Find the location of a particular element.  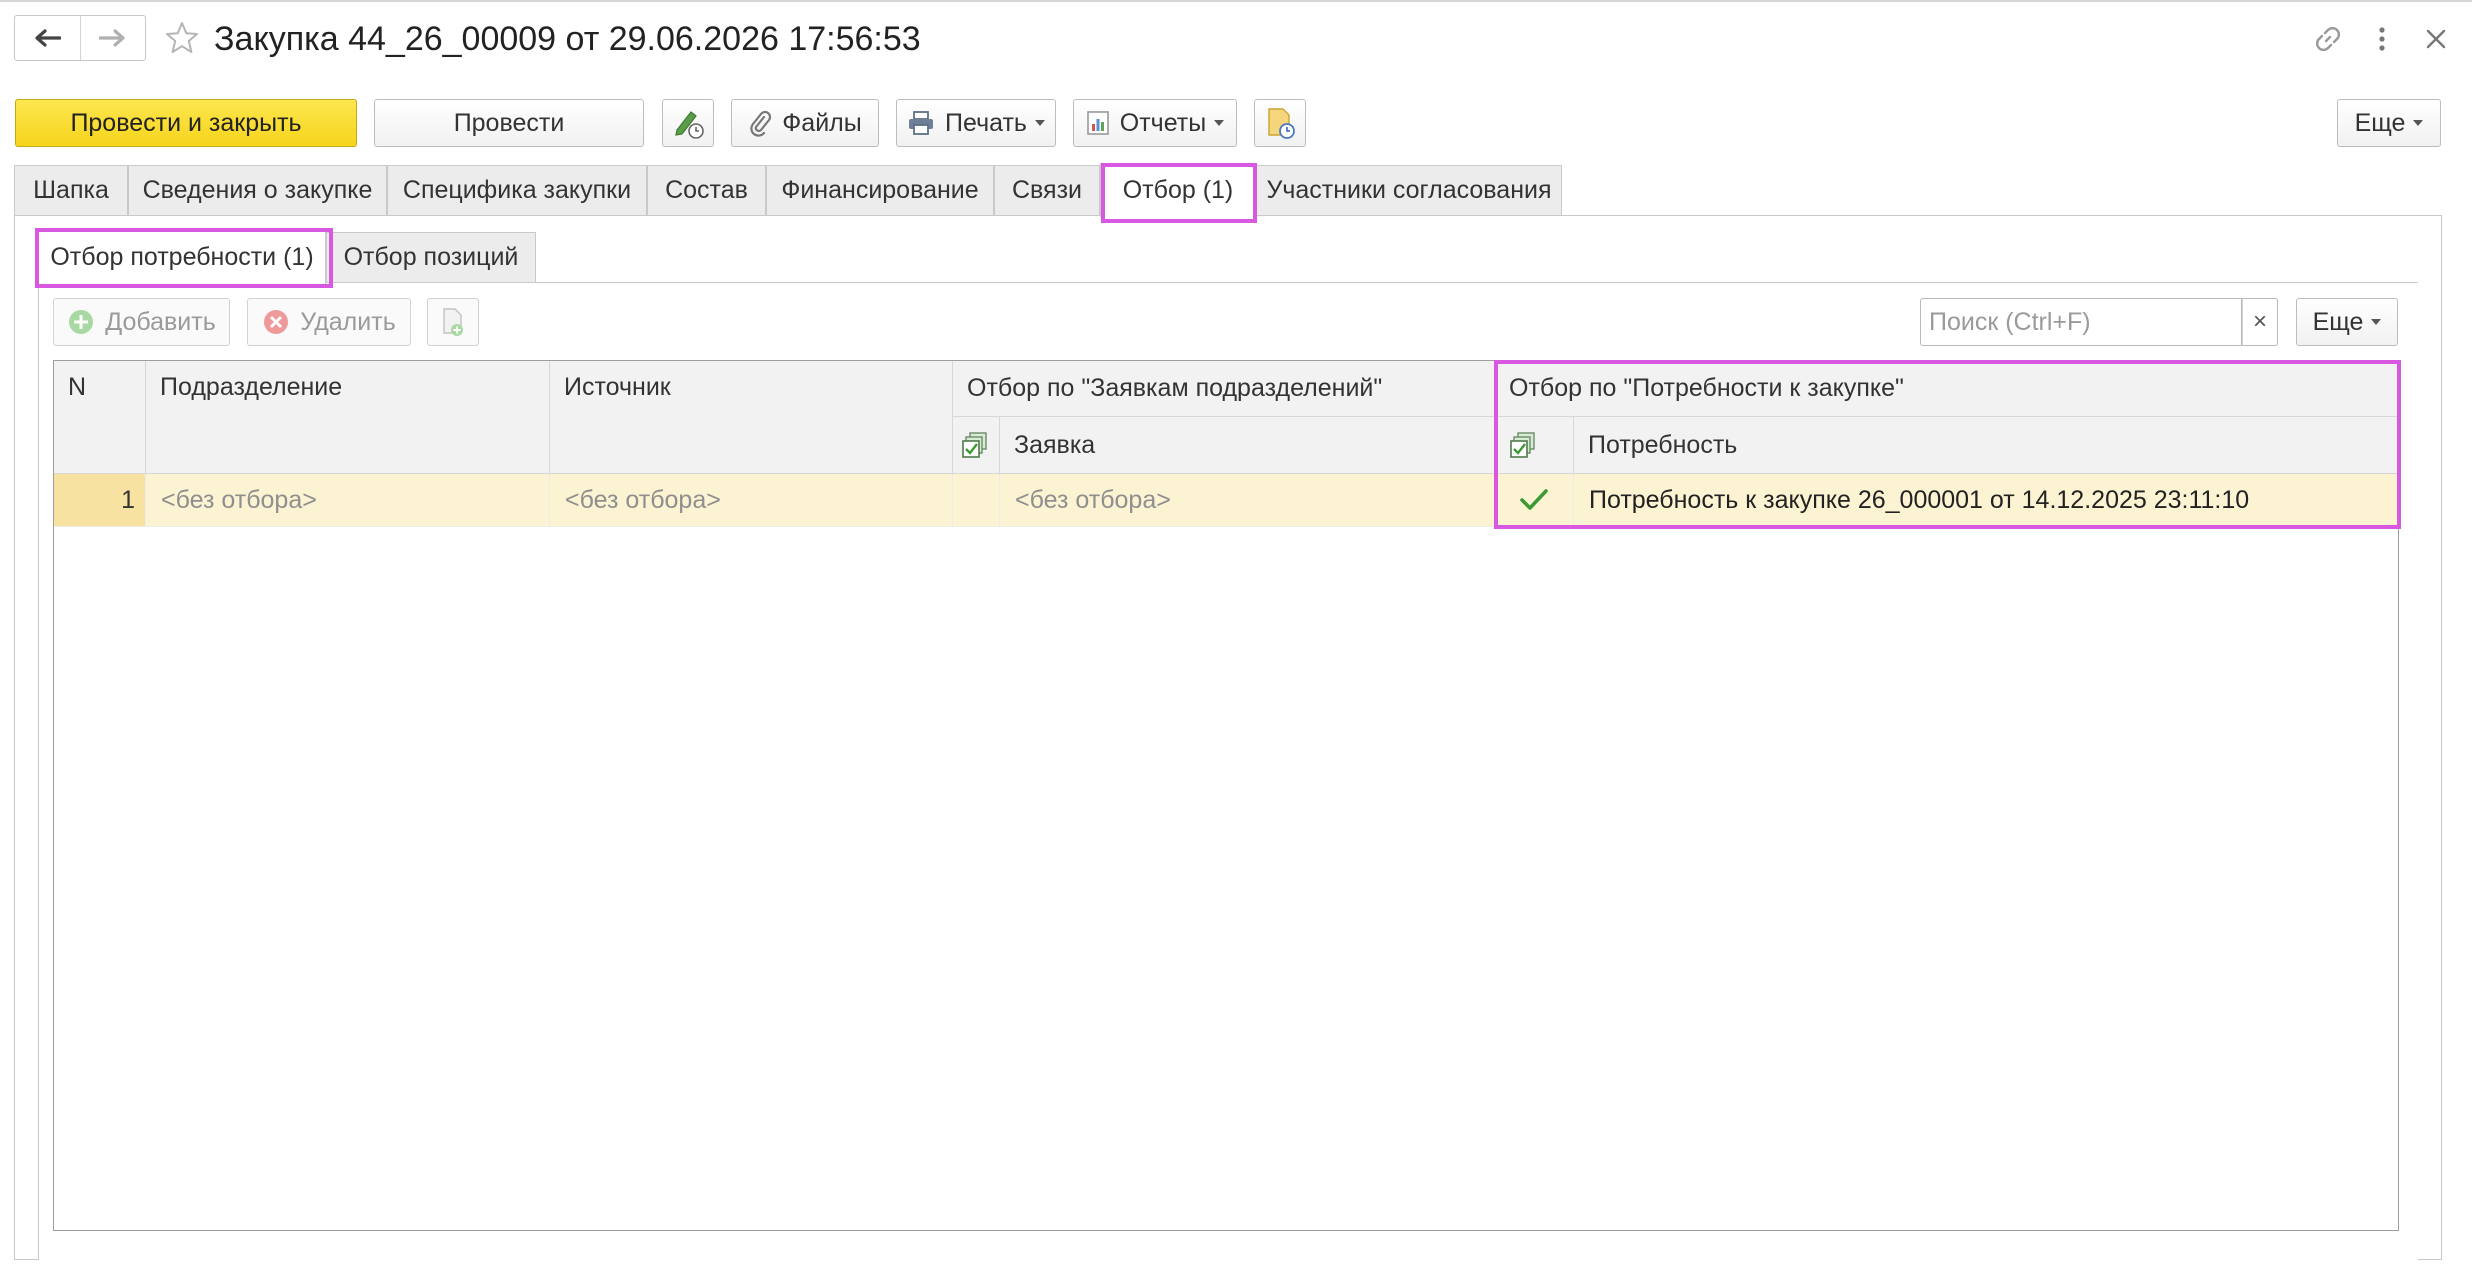

window-top-border is located at coordinates (1236, 1).